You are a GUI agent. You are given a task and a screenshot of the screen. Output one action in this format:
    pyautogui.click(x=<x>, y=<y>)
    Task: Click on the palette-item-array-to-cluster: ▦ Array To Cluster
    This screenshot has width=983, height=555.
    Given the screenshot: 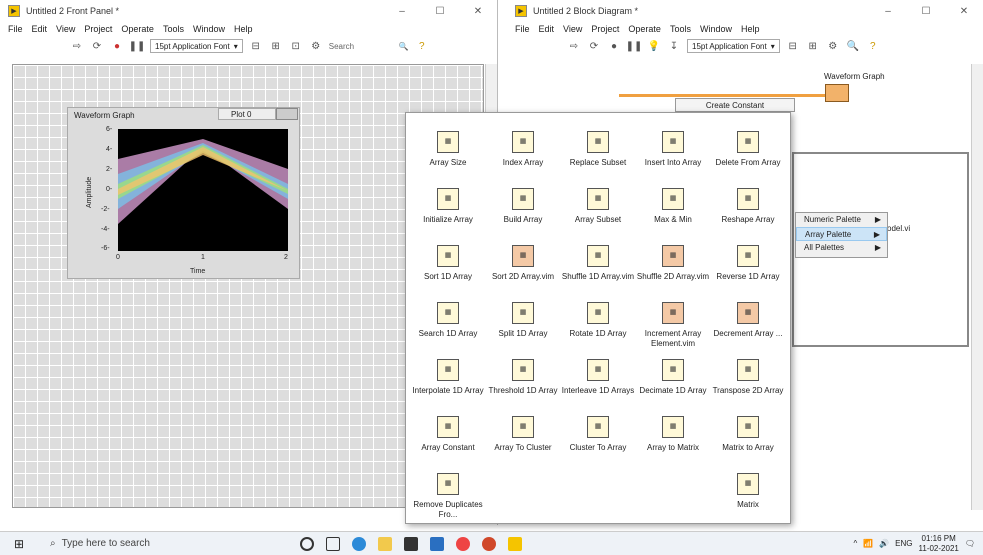 What is the action you would take?
    pyautogui.click(x=523, y=434)
    